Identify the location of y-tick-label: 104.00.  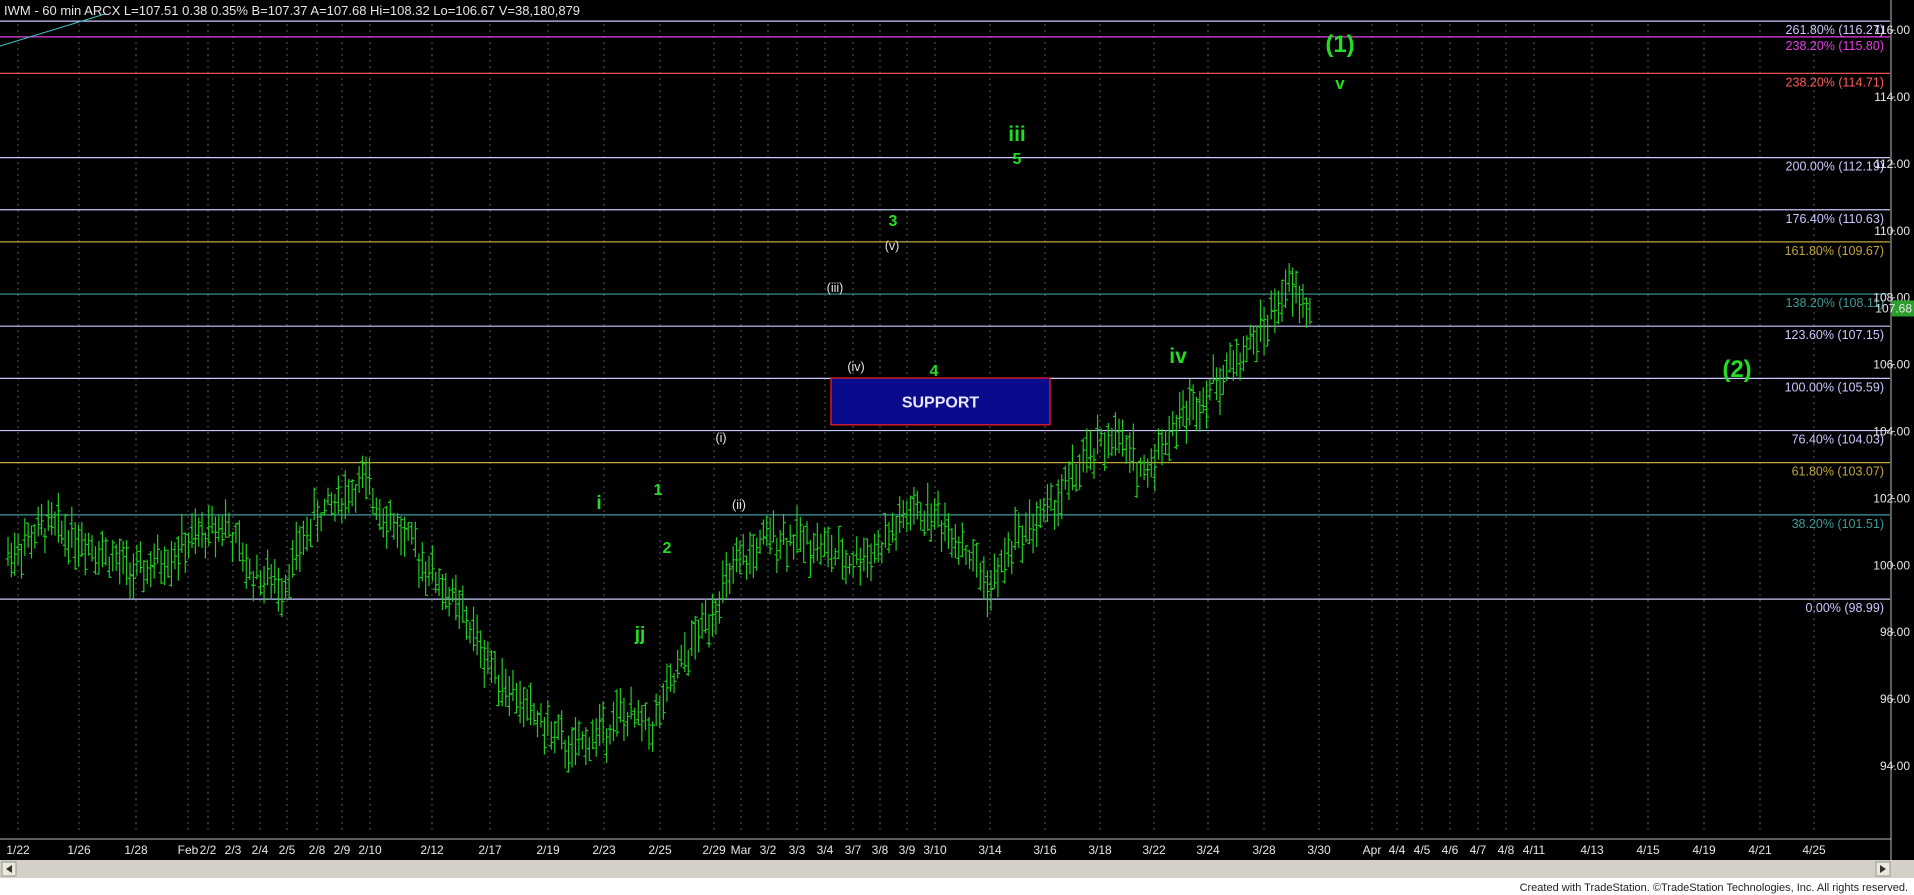
(1891, 432).